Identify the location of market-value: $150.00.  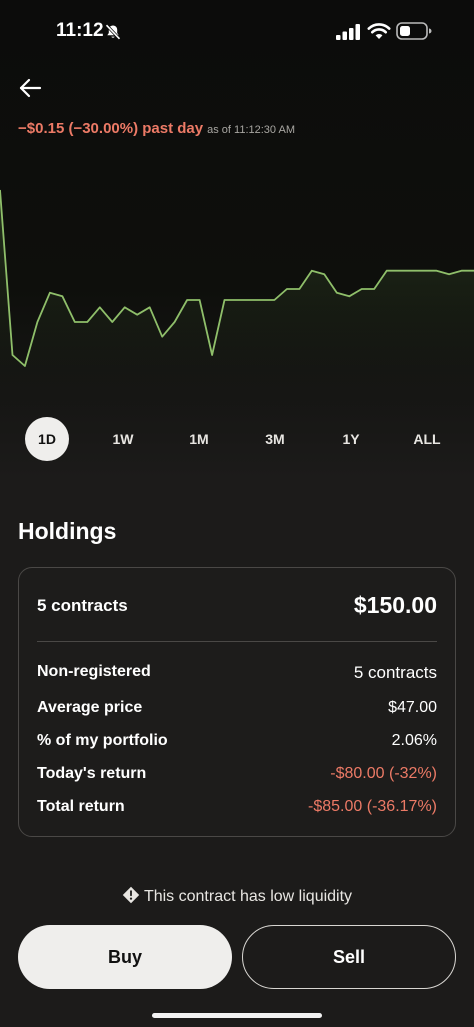
(395, 605).